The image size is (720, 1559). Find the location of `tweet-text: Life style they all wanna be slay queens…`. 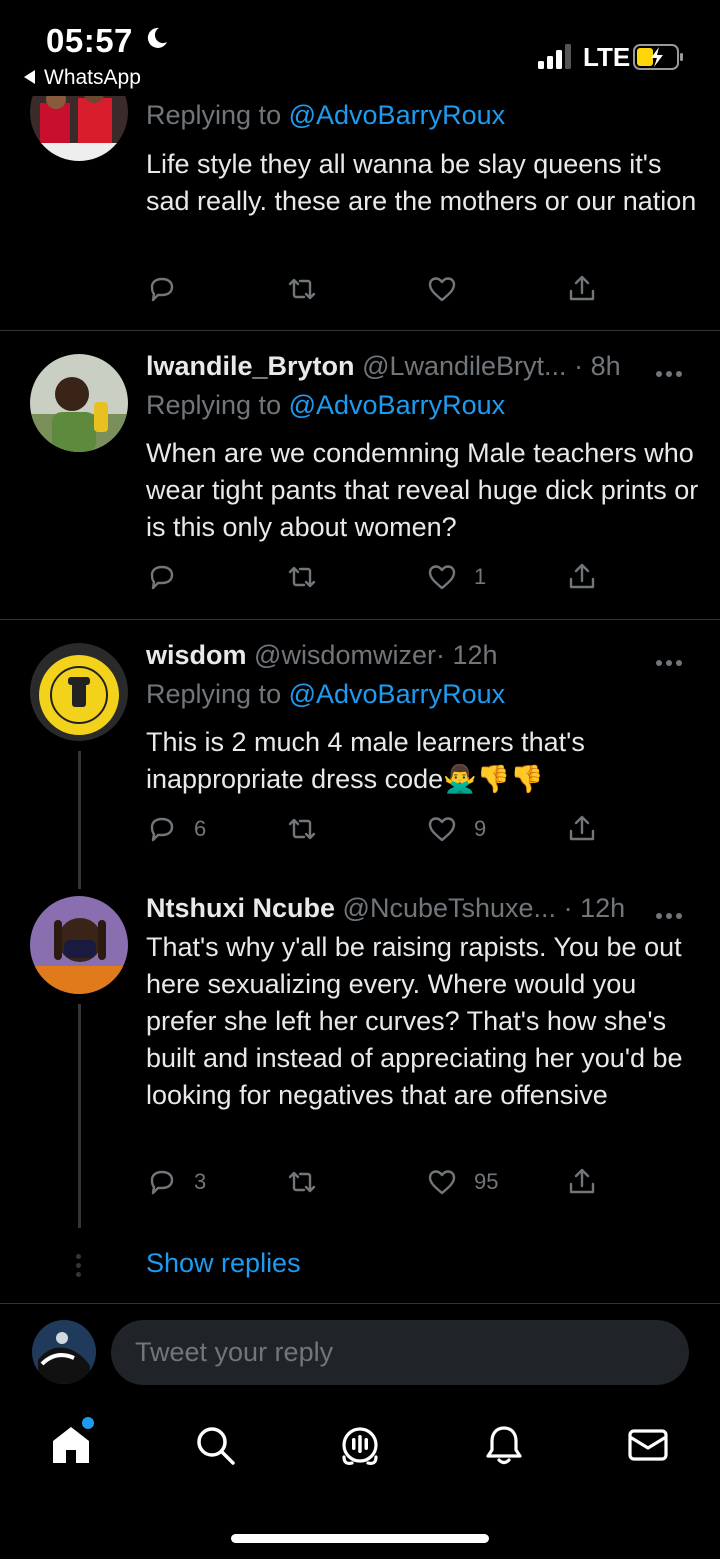

tweet-text: Life style they all wanna be slay queens… is located at coordinates (421, 182).